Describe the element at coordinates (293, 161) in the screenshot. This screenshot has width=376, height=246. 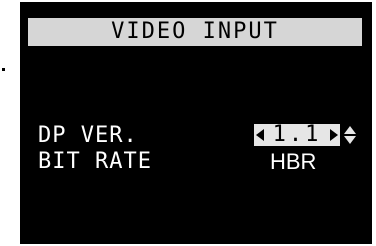
I see `bit-rate-value: HBR` at that location.